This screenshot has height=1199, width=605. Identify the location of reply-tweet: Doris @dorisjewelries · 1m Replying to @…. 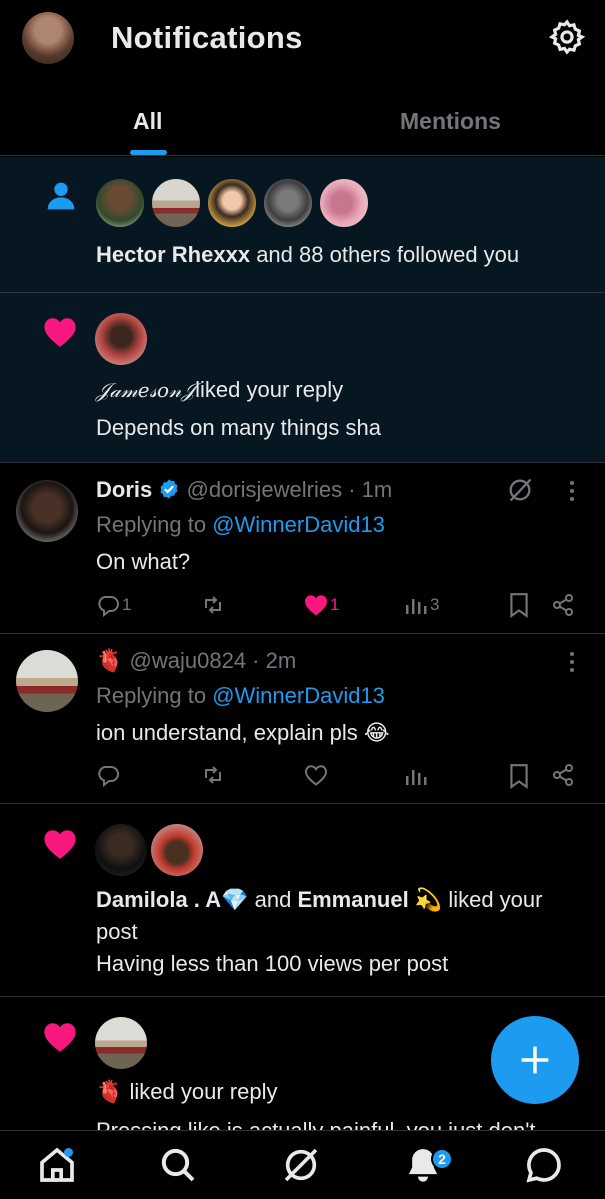
(302, 548).